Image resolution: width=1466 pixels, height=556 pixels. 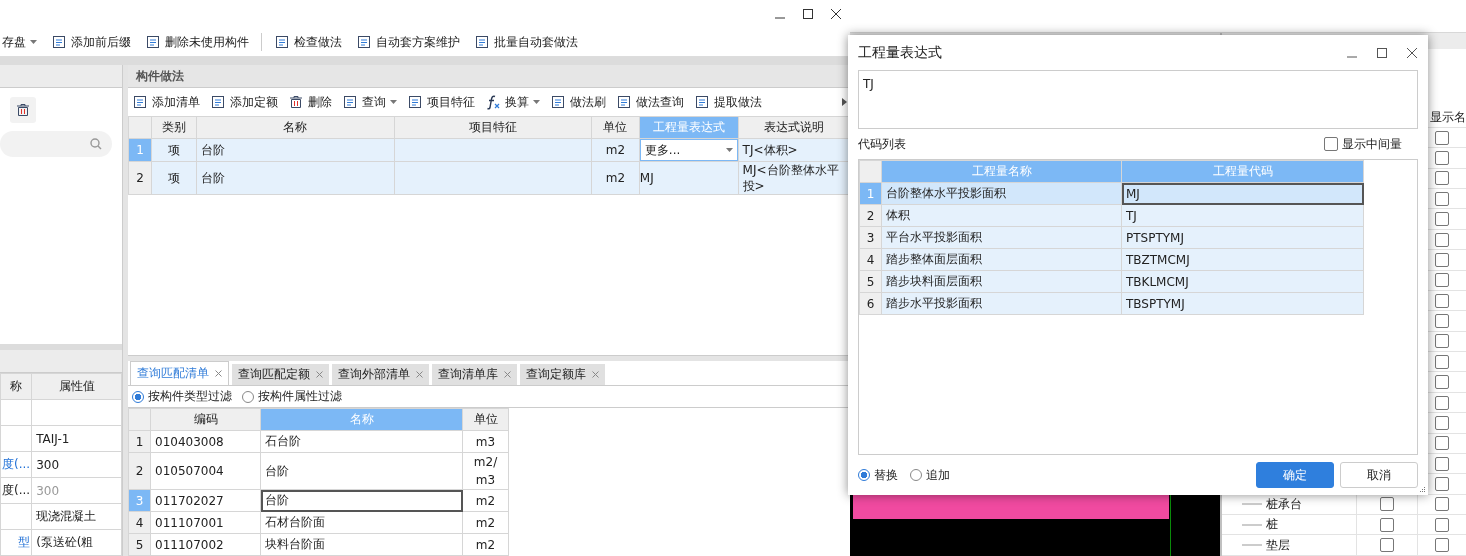 I want to click on tab: 查询匹配定额, so click(x=280, y=374).